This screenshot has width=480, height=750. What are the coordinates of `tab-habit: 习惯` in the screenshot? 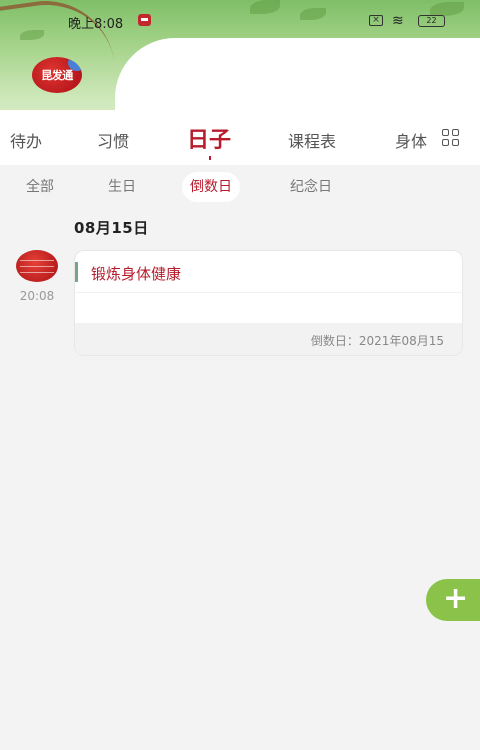 It's located at (113, 140).